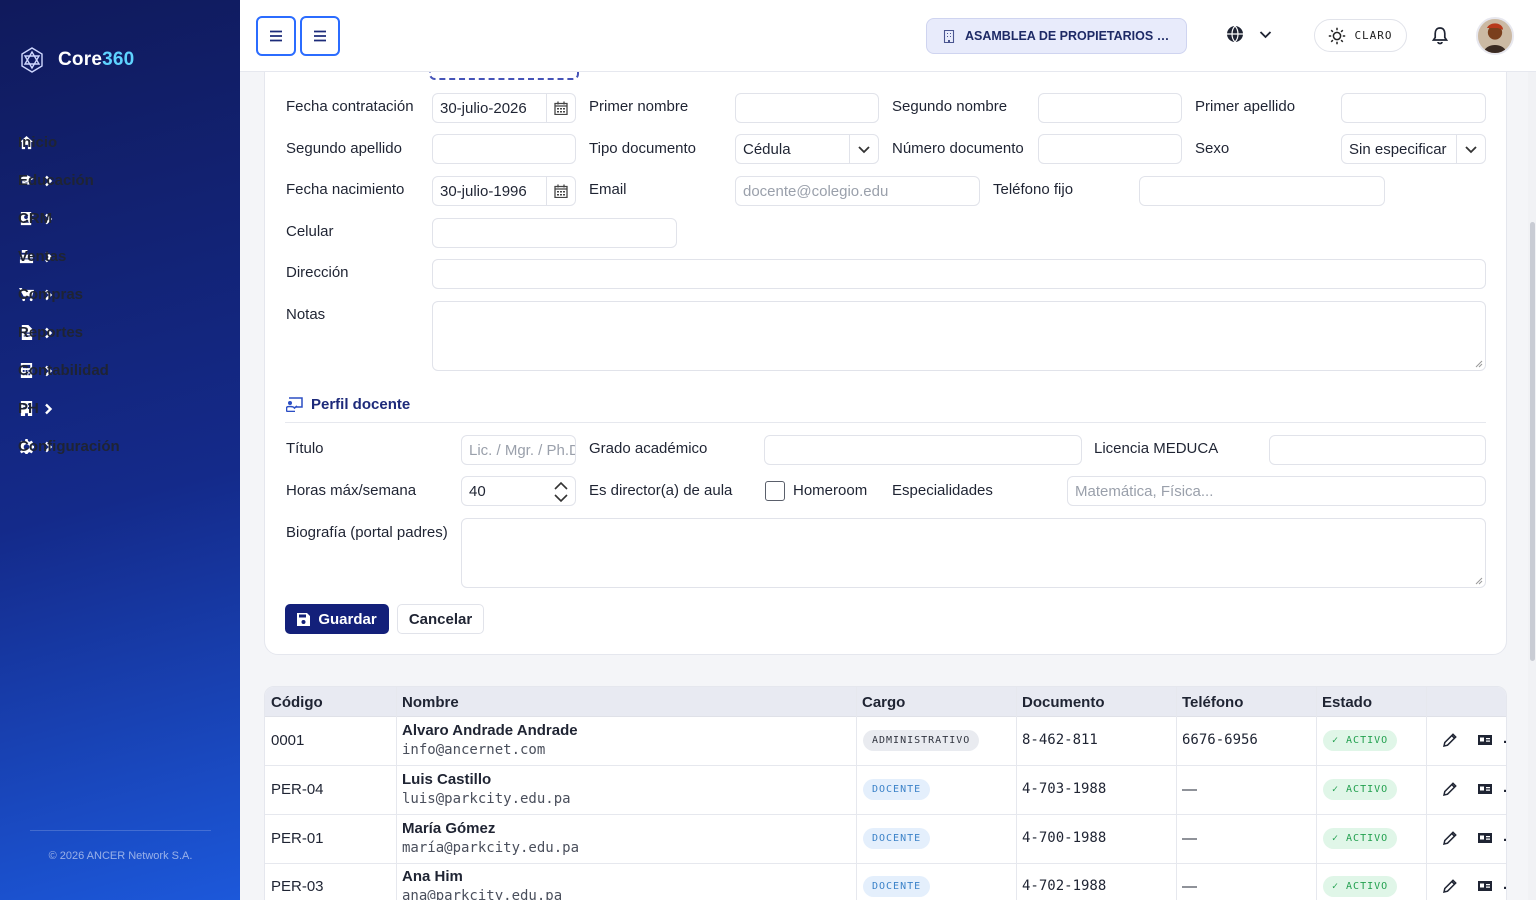 The width and height of the screenshot is (1536, 900). I want to click on brand-logo: Core360, so click(76, 60).